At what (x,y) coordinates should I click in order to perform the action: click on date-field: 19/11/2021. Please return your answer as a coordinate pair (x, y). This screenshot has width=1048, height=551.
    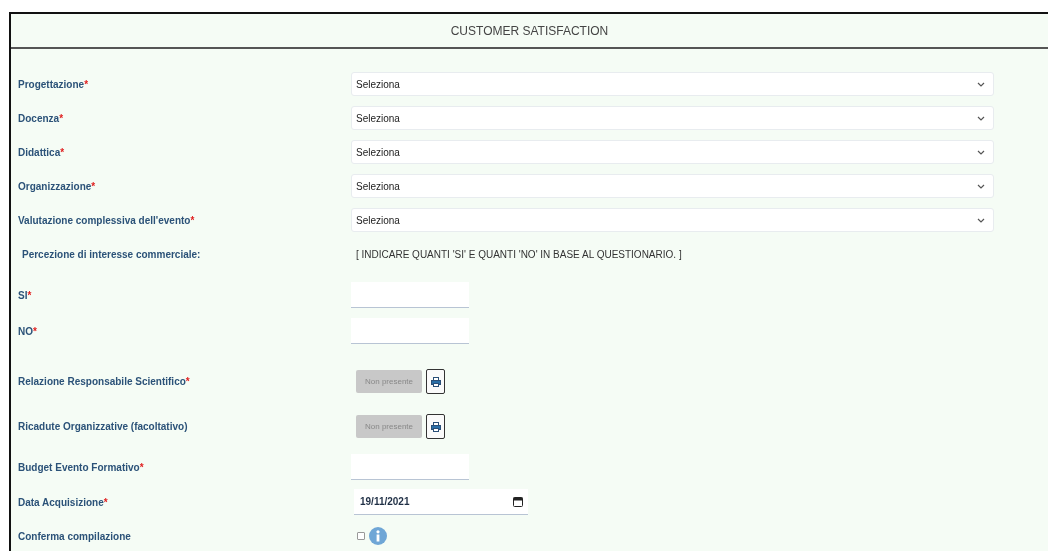
    Looking at the image, I should click on (441, 502).